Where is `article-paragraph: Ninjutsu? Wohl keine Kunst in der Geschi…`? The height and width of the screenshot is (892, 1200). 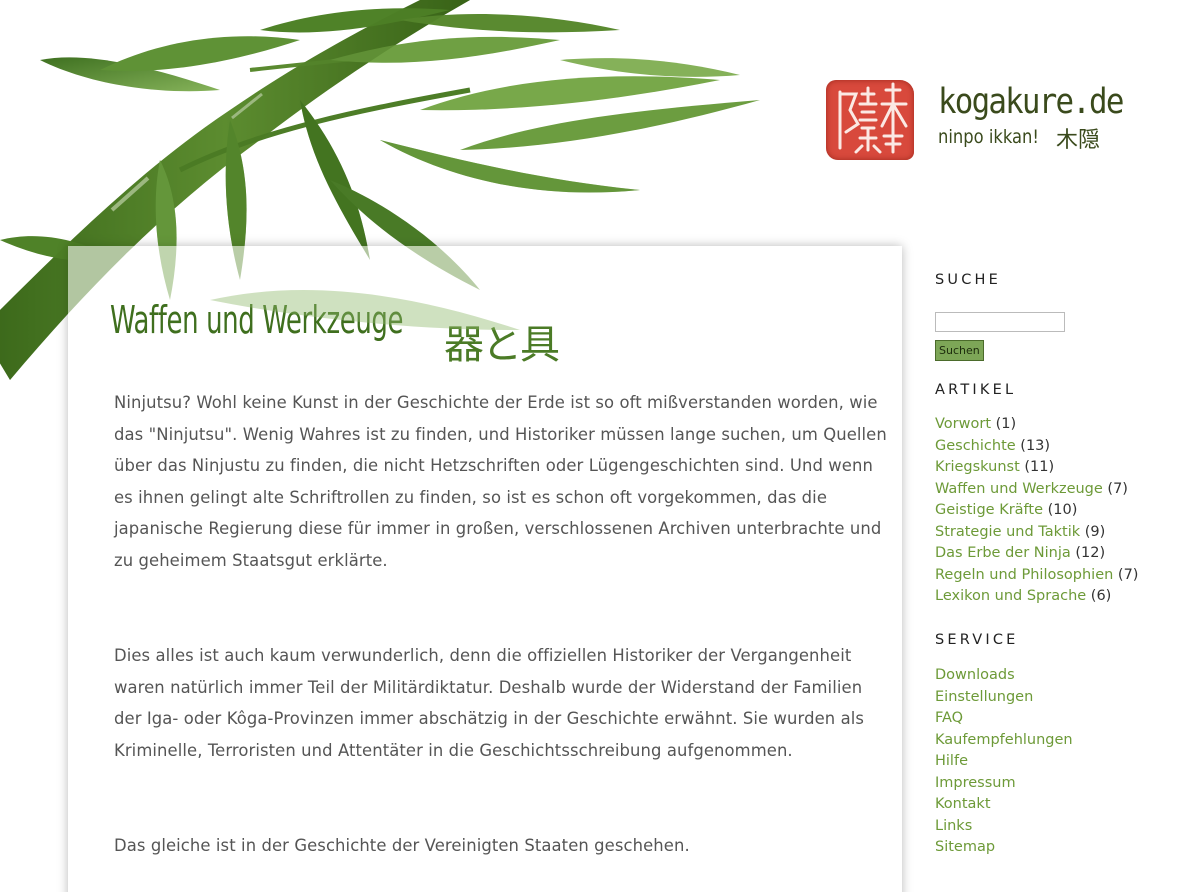 article-paragraph: Ninjutsu? Wohl keine Kunst in der Geschi… is located at coordinates (500, 481).